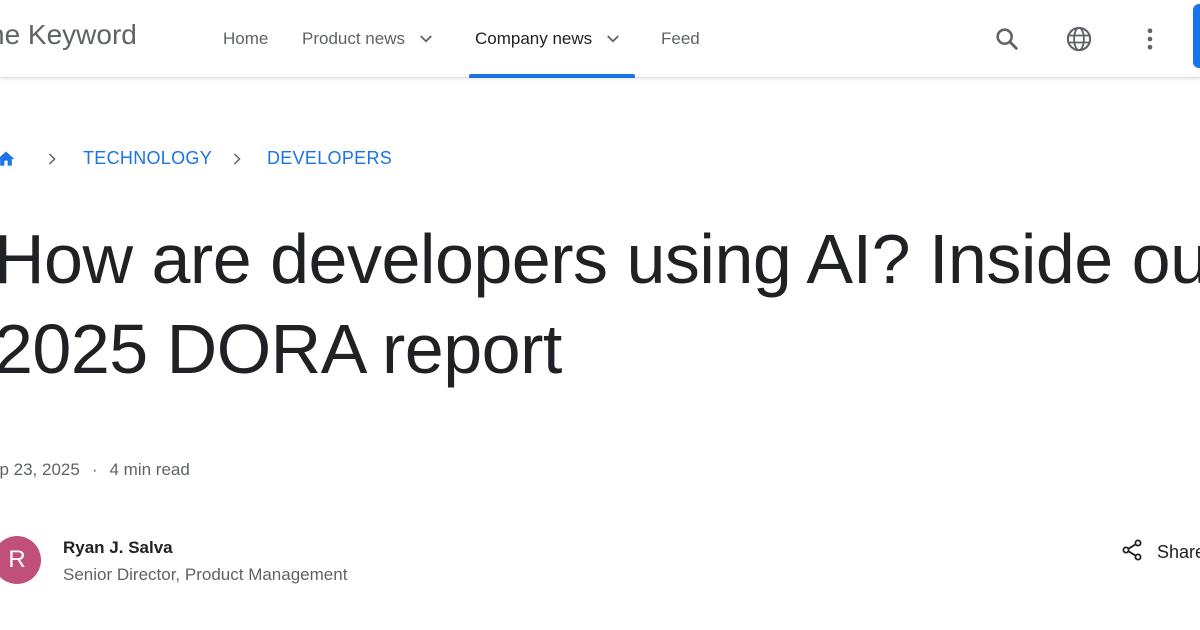 The height and width of the screenshot is (630, 1200). Describe the element at coordinates (250, 159) in the screenshot. I see `breadcrumb: TECHNOLOGY DEVELOPERS` at that location.